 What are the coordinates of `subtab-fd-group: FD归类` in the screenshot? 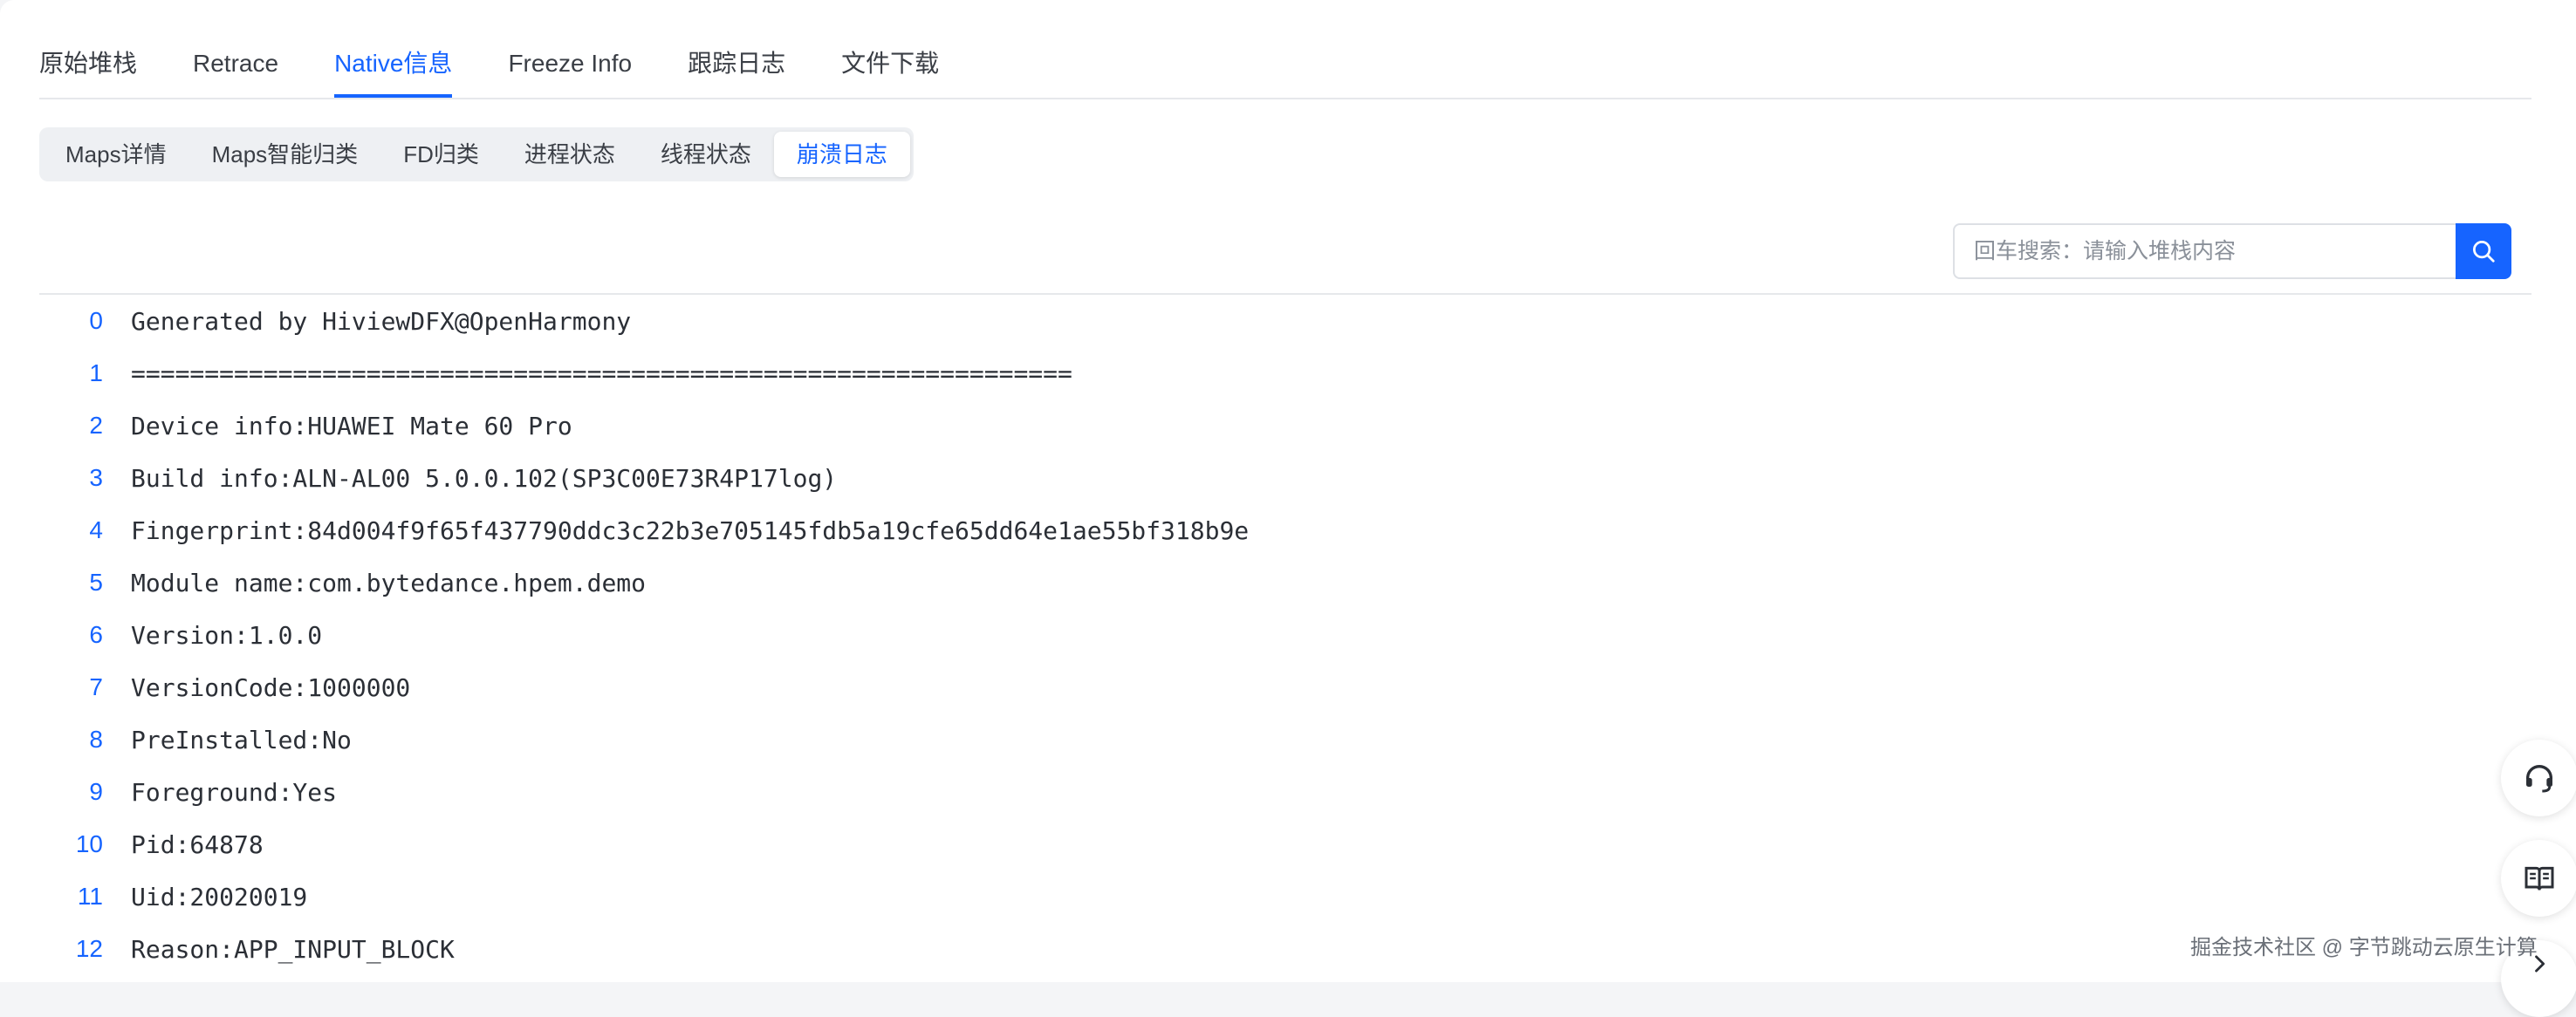 It's located at (441, 155).